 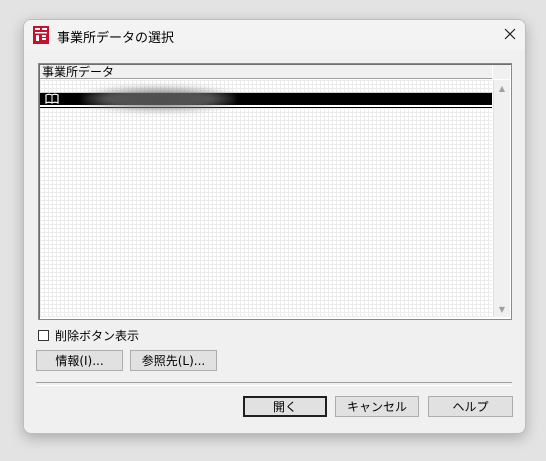 I want to click on show-delete-button-checkbox, so click(x=43, y=335).